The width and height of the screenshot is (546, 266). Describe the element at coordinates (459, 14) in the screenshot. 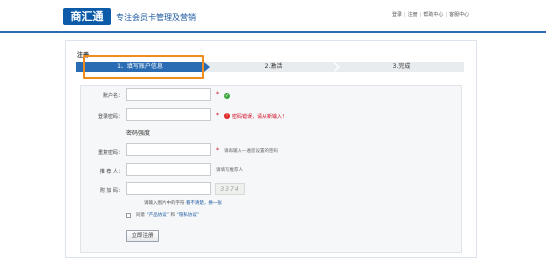

I see `customer-service-link: 客服中心` at that location.